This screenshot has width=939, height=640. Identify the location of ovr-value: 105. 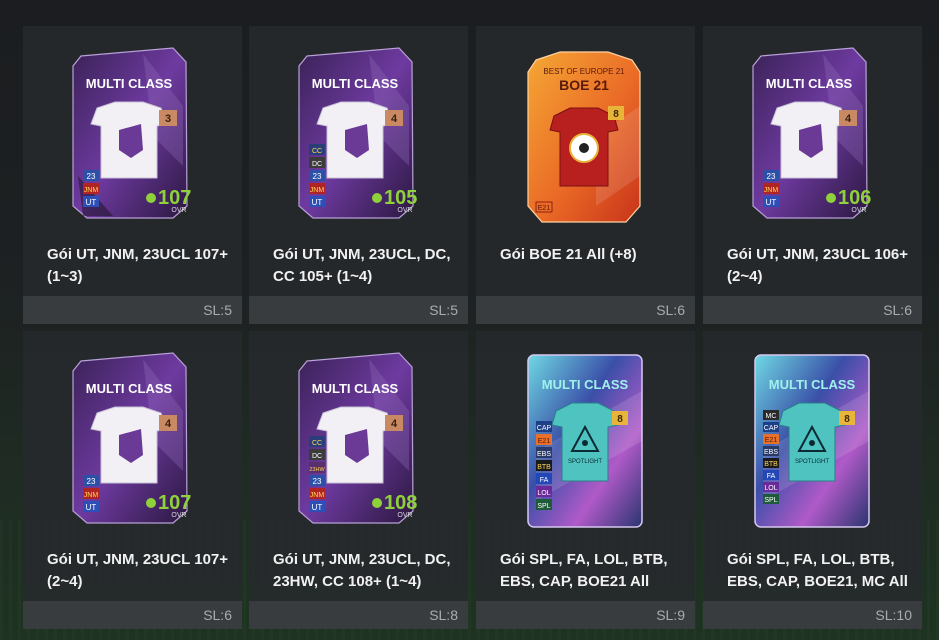
(400, 198).